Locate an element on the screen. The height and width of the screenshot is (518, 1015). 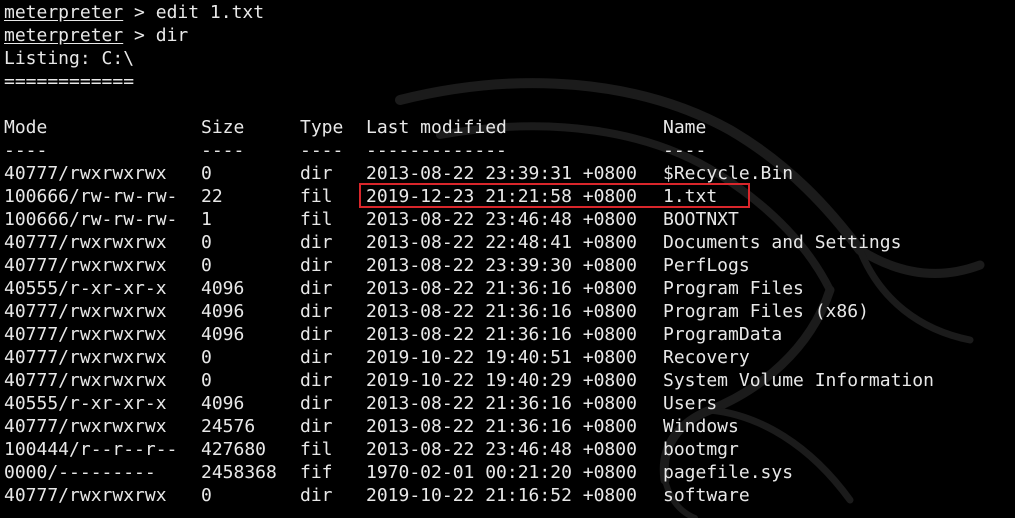
row-mode: 0000/--------- is located at coordinates (80, 472).